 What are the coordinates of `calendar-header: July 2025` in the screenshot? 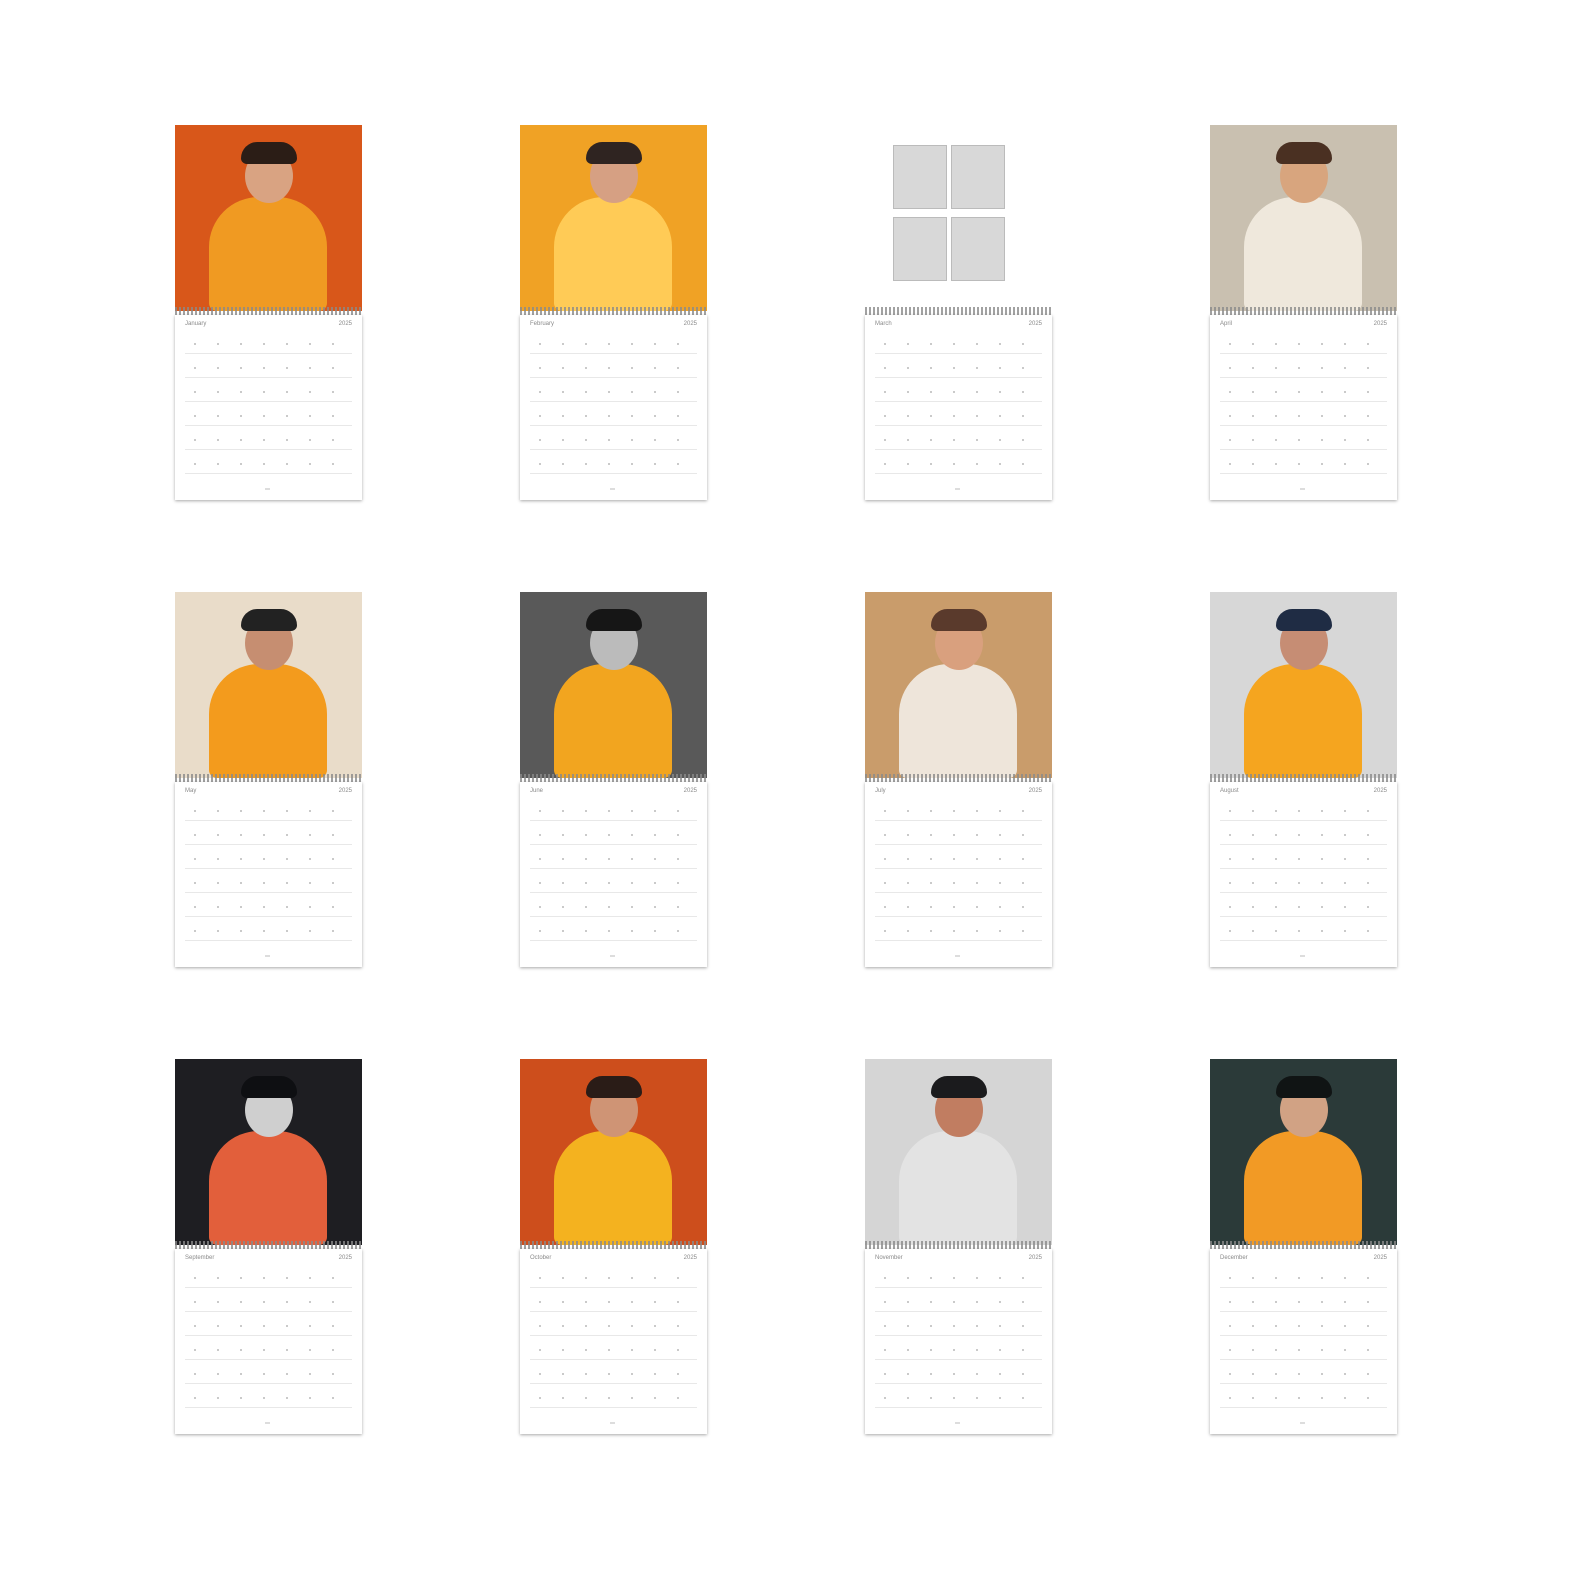 It's located at (958, 793).